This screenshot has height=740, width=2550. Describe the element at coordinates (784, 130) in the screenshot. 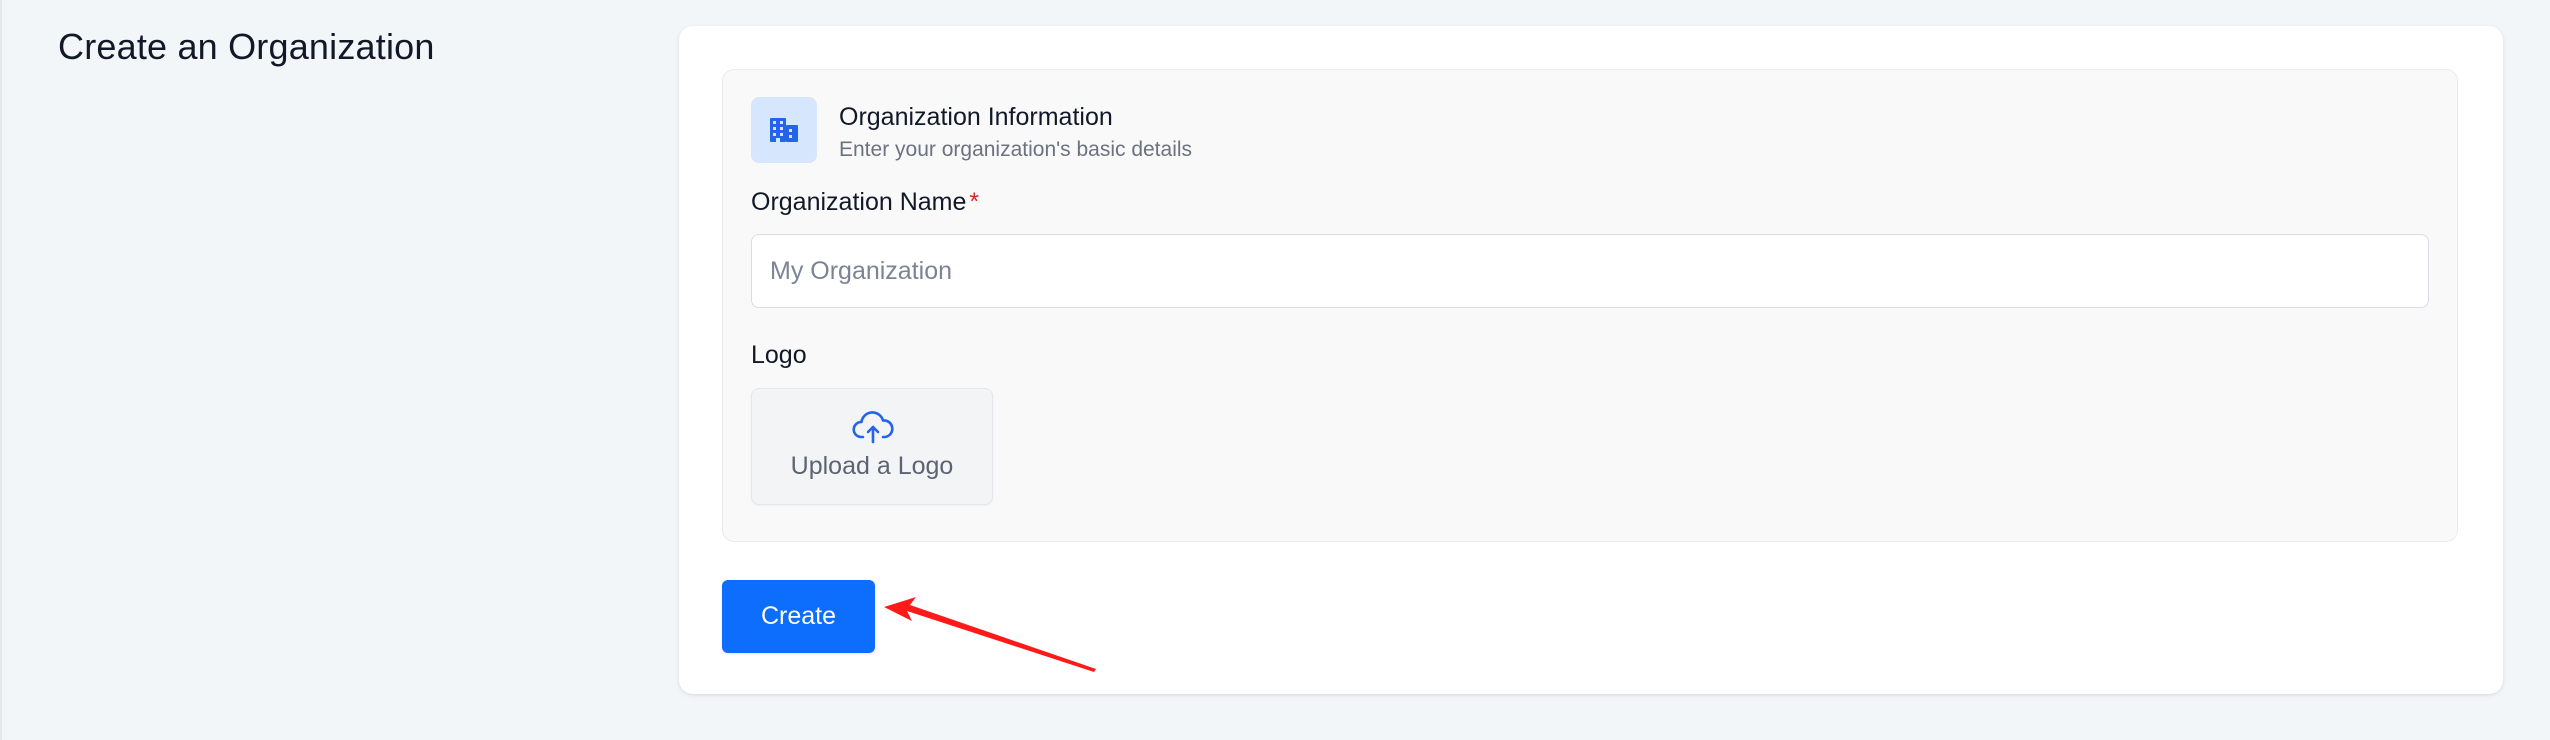

I see `building-icon` at that location.